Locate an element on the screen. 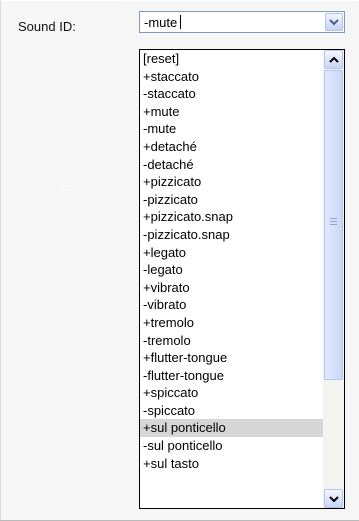 This screenshot has height=521, width=359. panel-edge-left is located at coordinates (0, 260).